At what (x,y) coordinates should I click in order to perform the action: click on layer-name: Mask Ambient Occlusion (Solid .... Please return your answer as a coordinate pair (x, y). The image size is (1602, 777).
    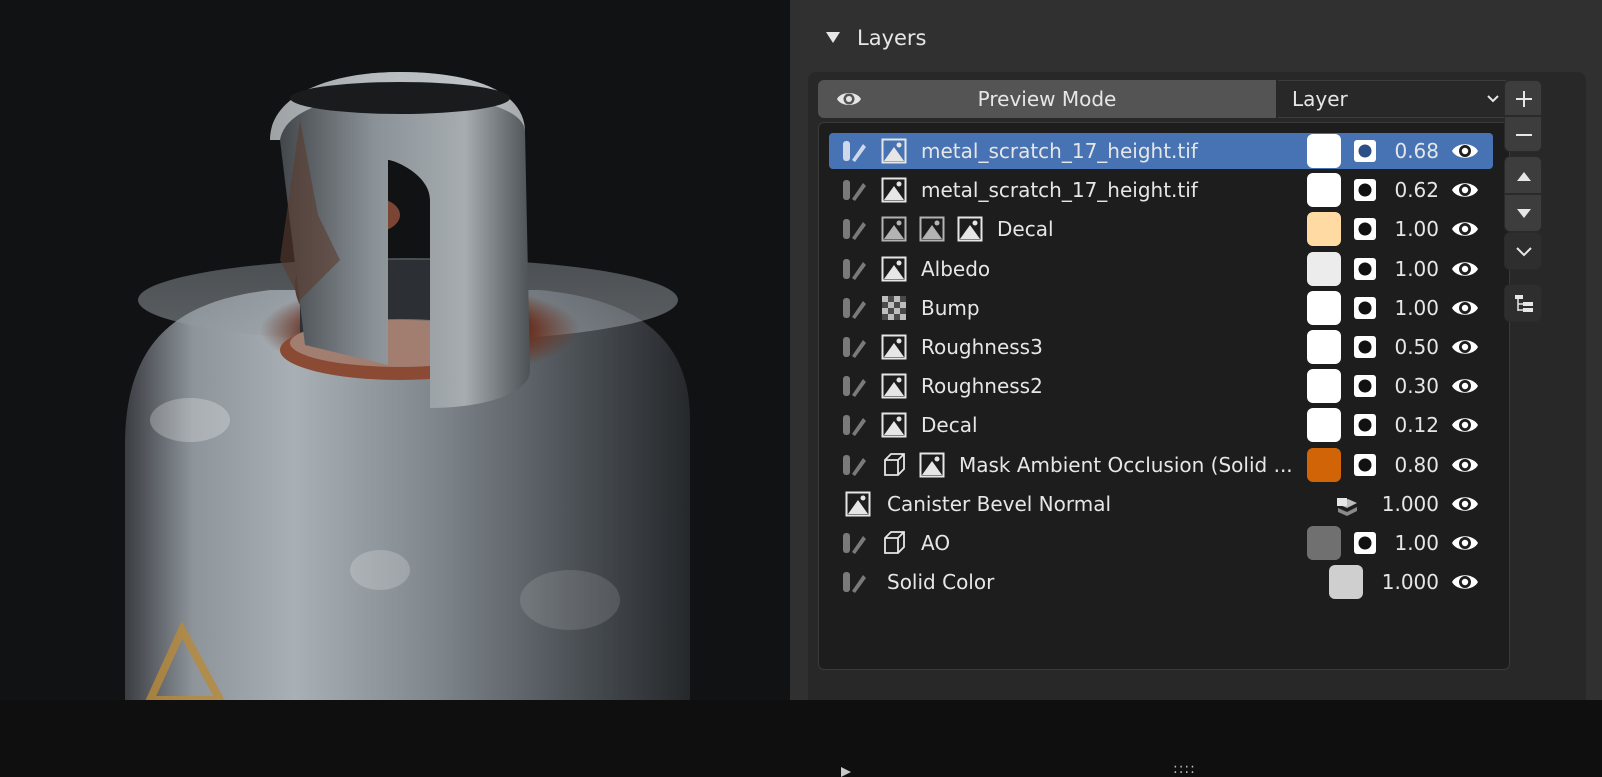
    Looking at the image, I should click on (1126, 464).